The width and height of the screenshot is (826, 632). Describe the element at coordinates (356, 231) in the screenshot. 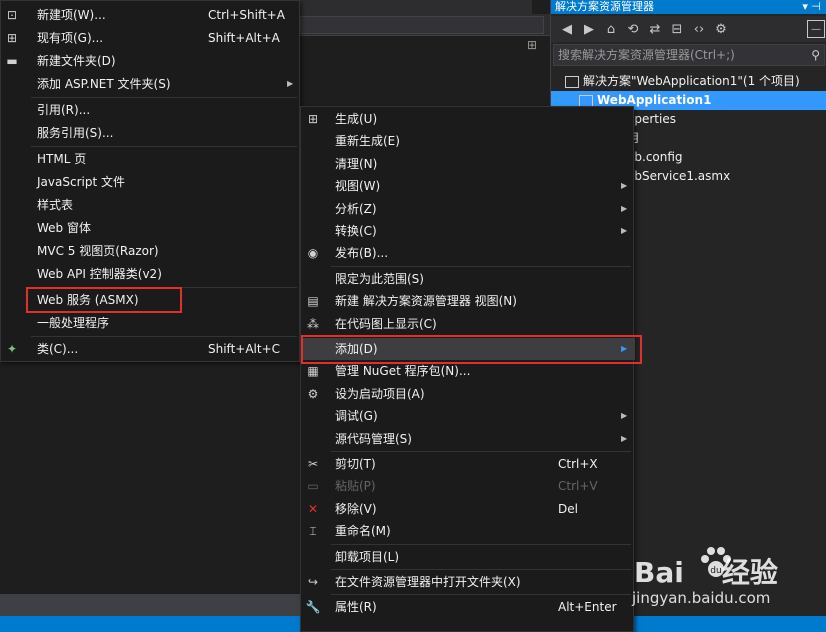

I see `menu-item-label: 转换(C)` at that location.